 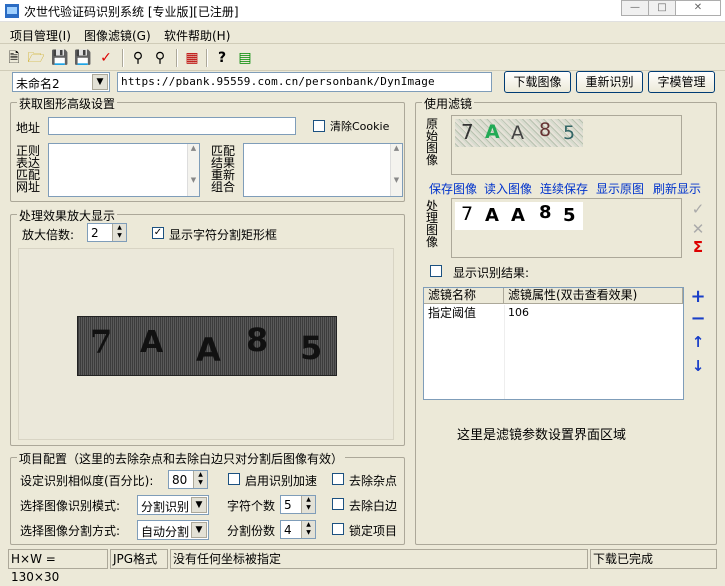 I want to click on match-label: 匹配结果重新组合, so click(x=223, y=169).